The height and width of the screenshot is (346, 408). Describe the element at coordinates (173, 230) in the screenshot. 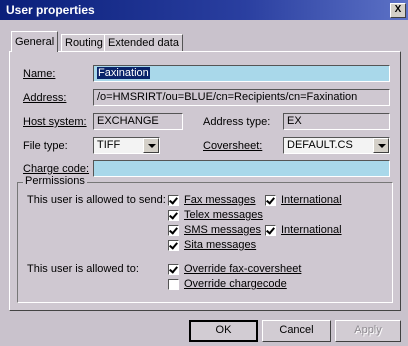

I see `sms-messages-checkbox` at that location.